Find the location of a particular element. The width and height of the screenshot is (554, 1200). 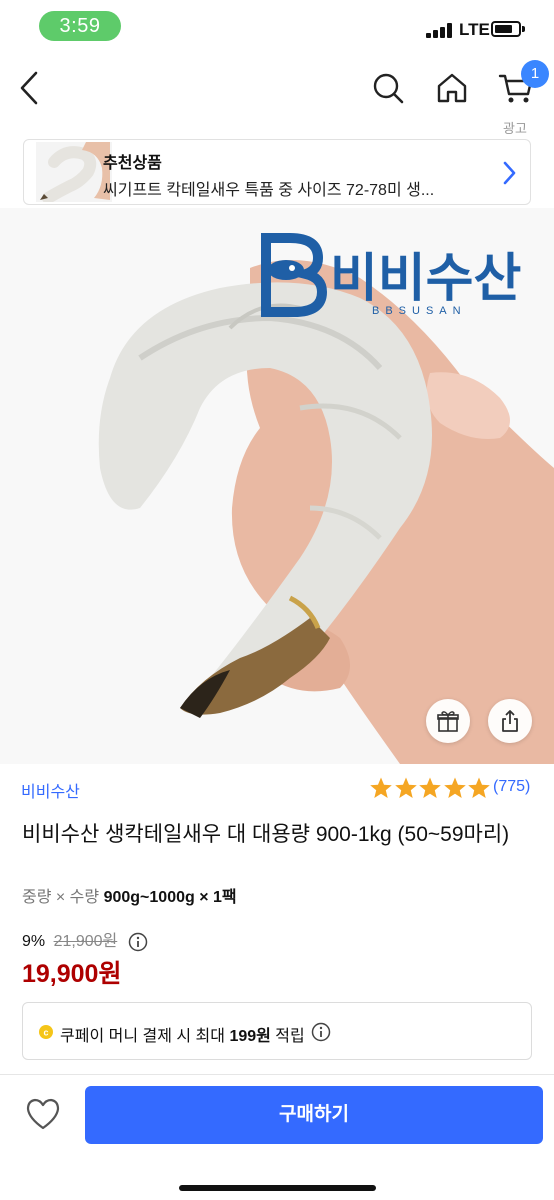

search-icon is located at coordinates (388, 88).